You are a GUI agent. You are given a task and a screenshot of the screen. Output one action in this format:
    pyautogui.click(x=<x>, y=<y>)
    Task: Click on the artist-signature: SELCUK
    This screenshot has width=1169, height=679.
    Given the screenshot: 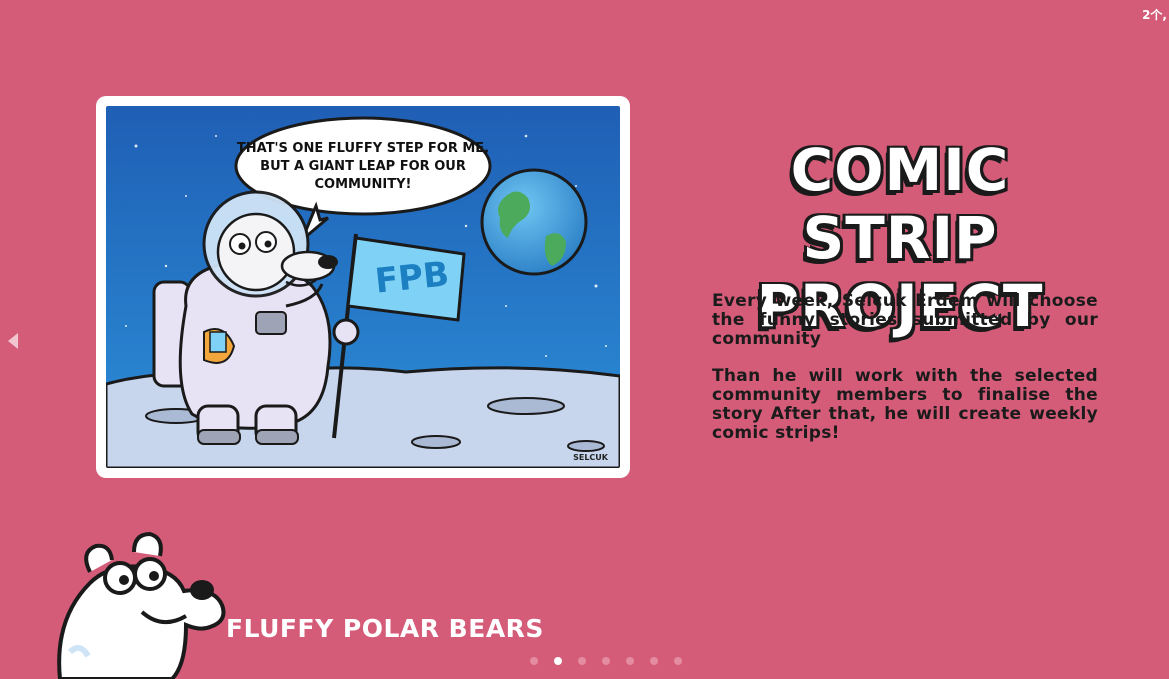 What is the action you would take?
    pyautogui.click(x=590, y=457)
    